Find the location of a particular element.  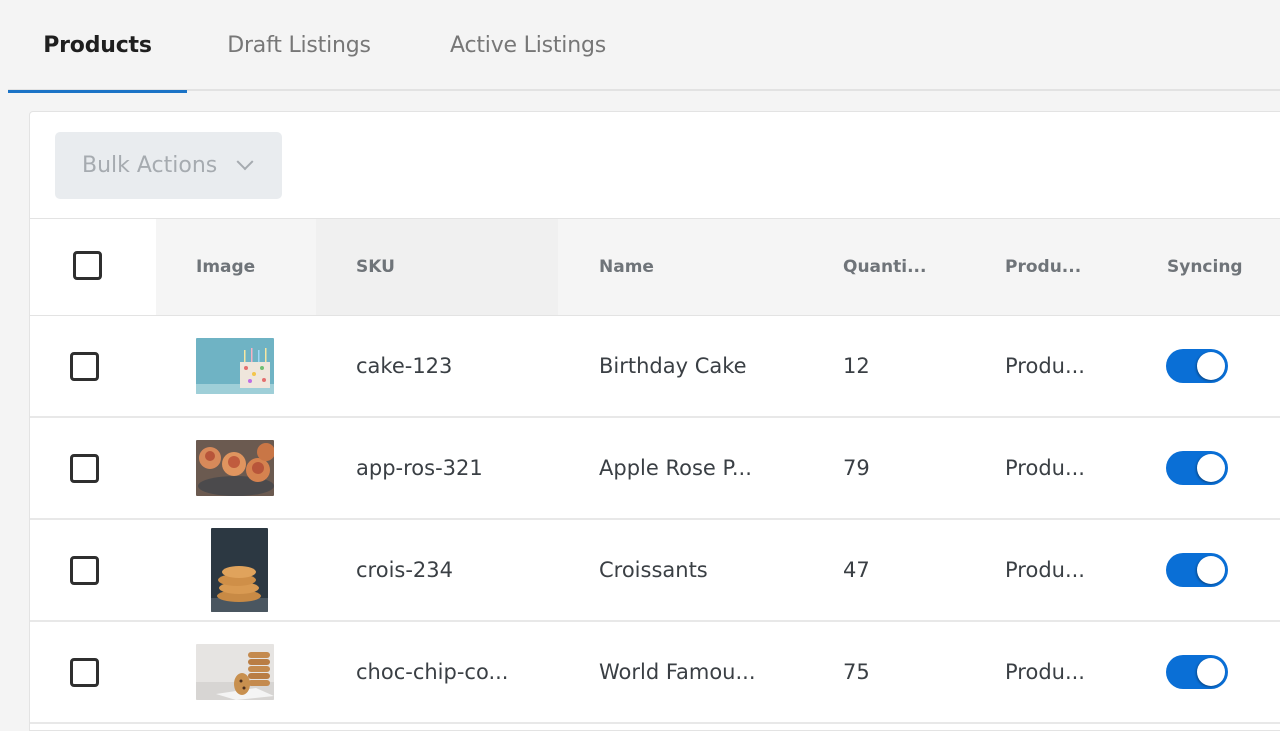

sku-cell: app-ros-321 is located at coordinates (419, 468).